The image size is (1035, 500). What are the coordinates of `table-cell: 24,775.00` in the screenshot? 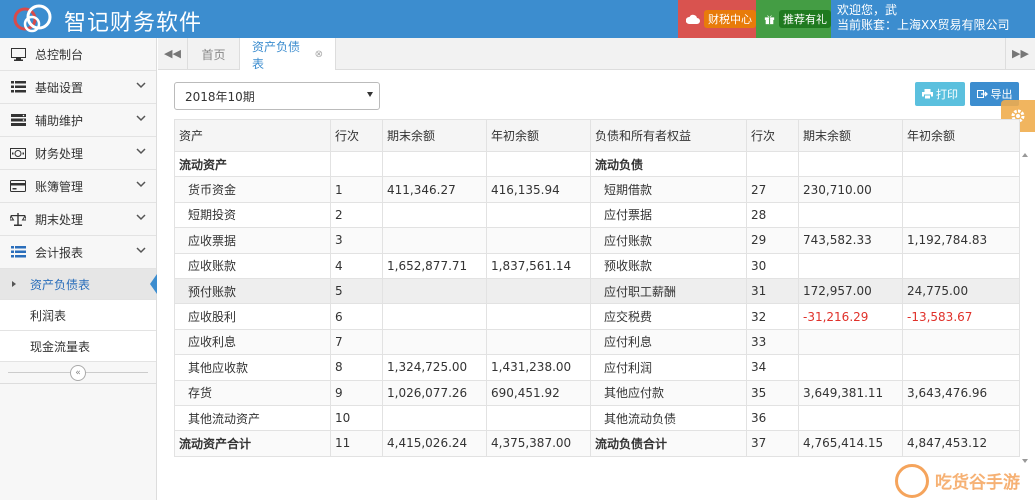 It's located at (961, 291).